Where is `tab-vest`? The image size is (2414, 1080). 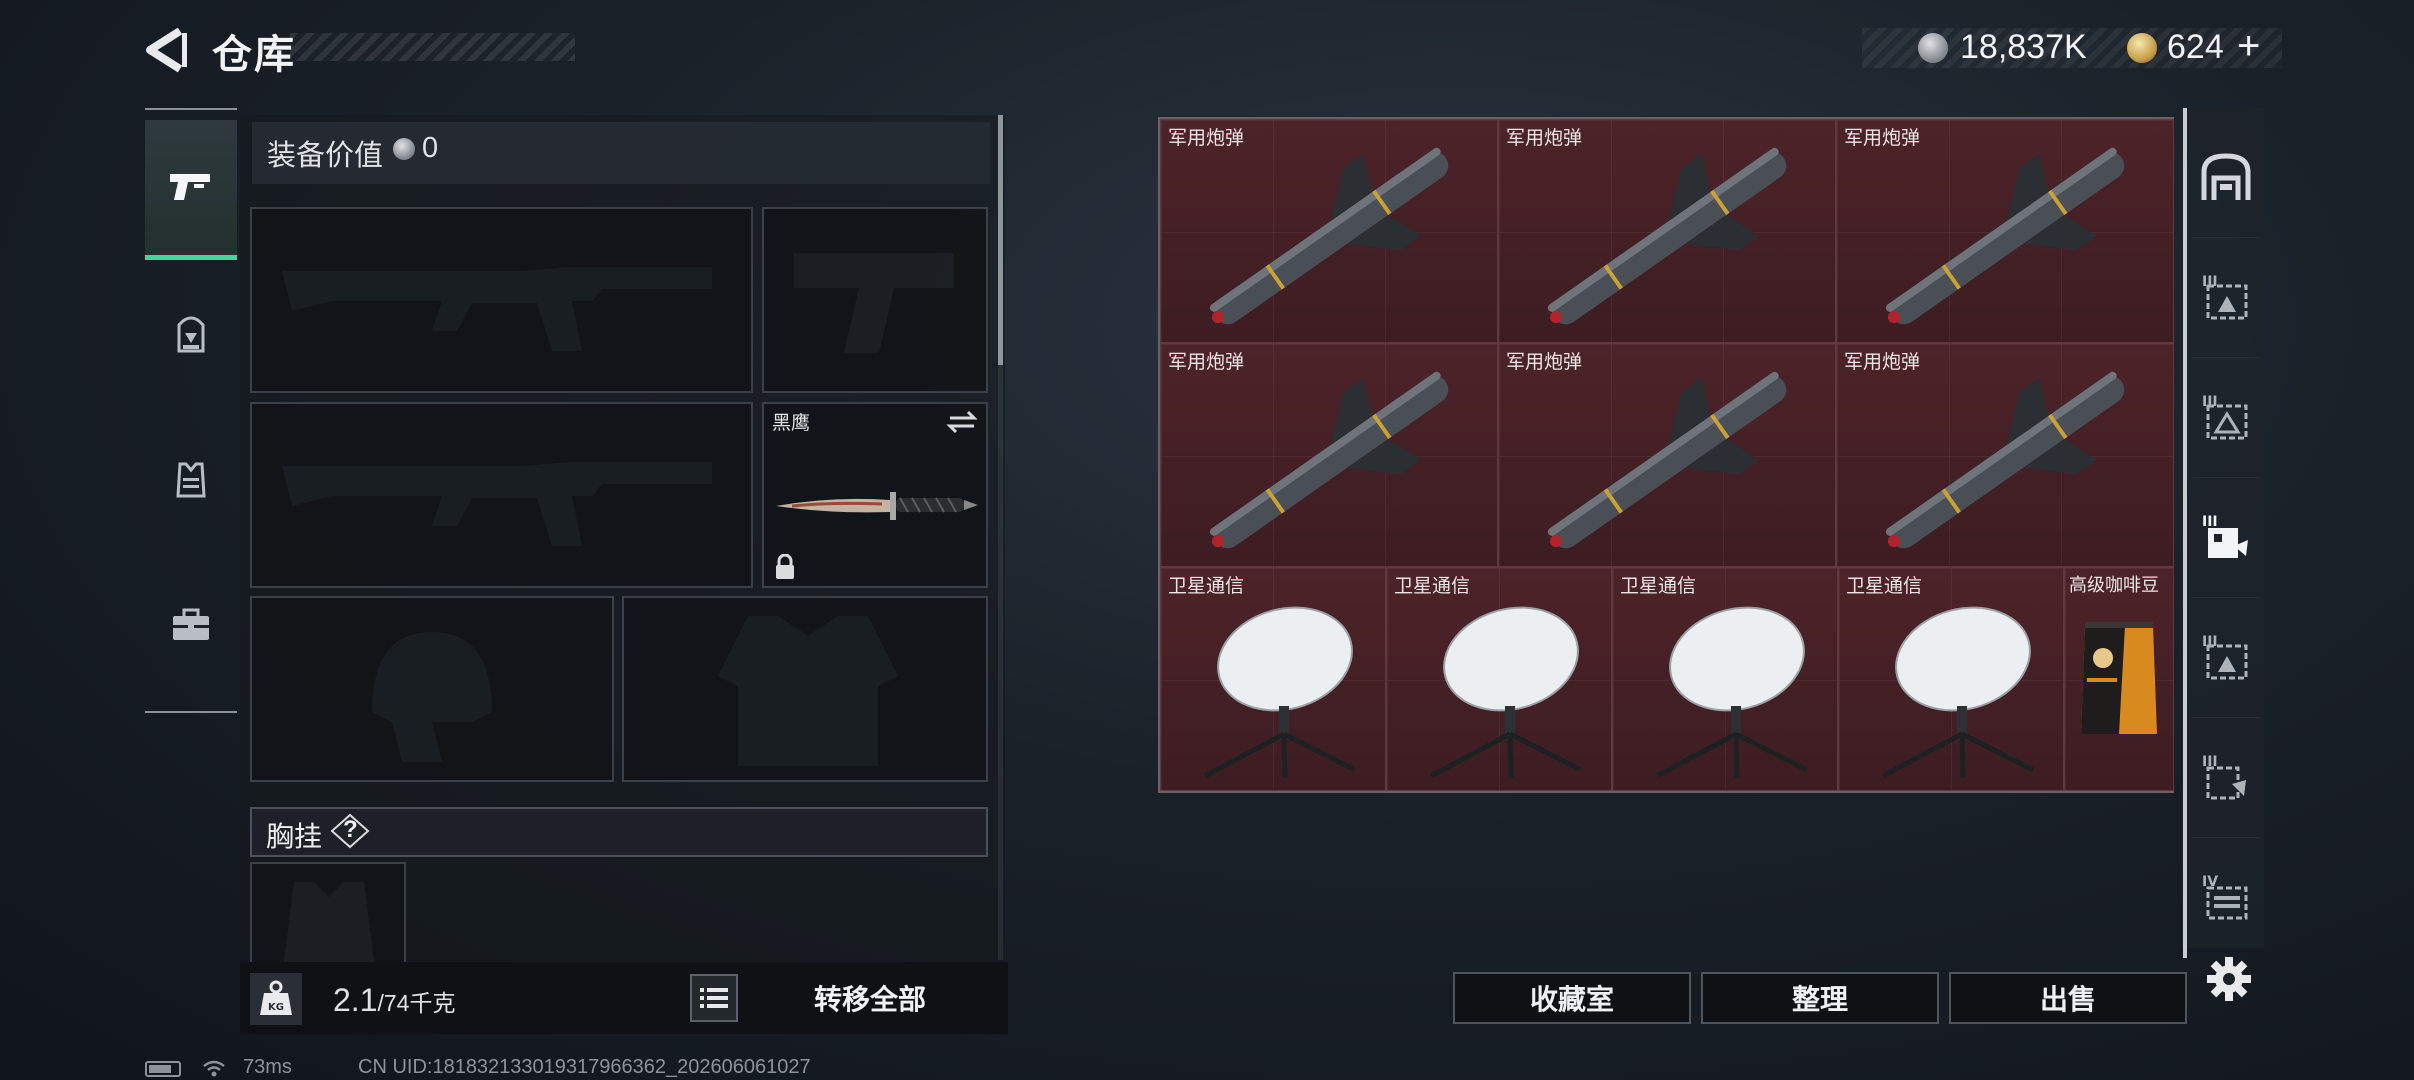
tab-vest is located at coordinates (191, 480).